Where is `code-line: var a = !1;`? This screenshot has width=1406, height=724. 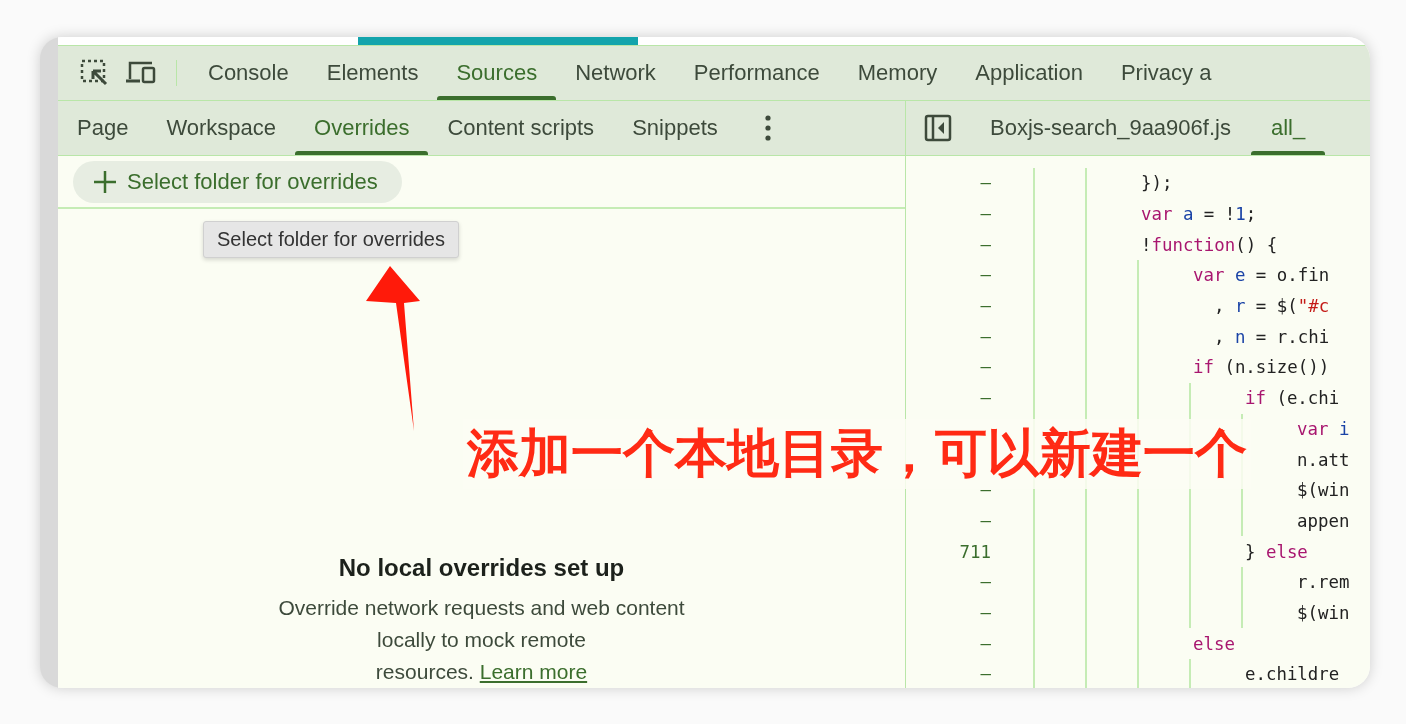
code-line: var a = !1; is located at coordinates (1198, 214).